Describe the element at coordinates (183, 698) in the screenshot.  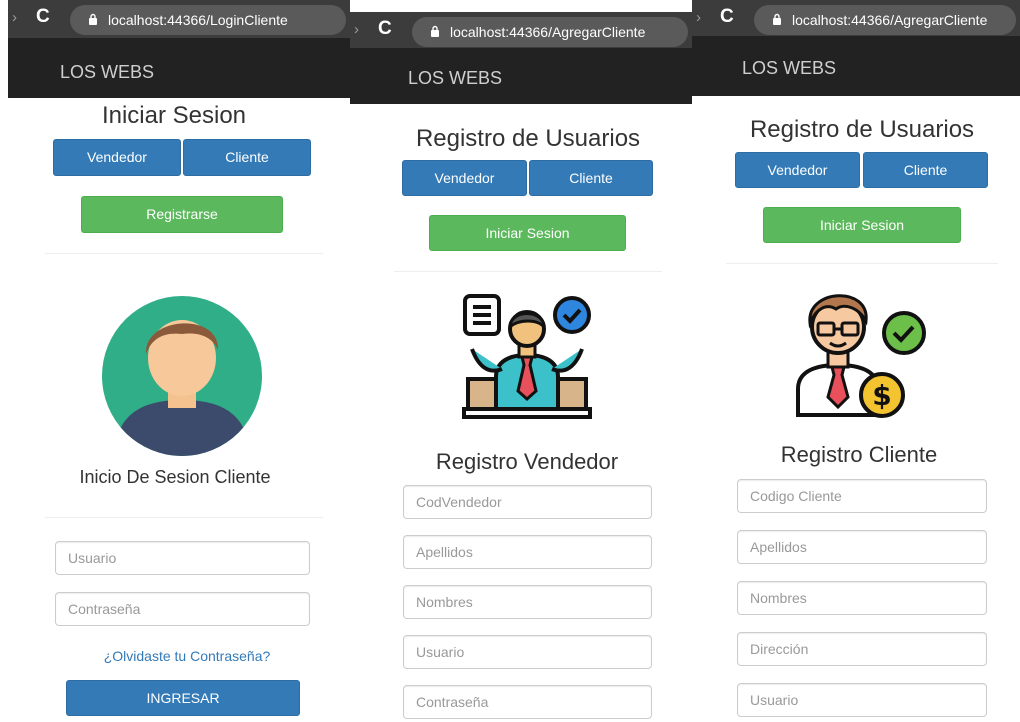
I see `ingresar-button: INGRESAR` at that location.